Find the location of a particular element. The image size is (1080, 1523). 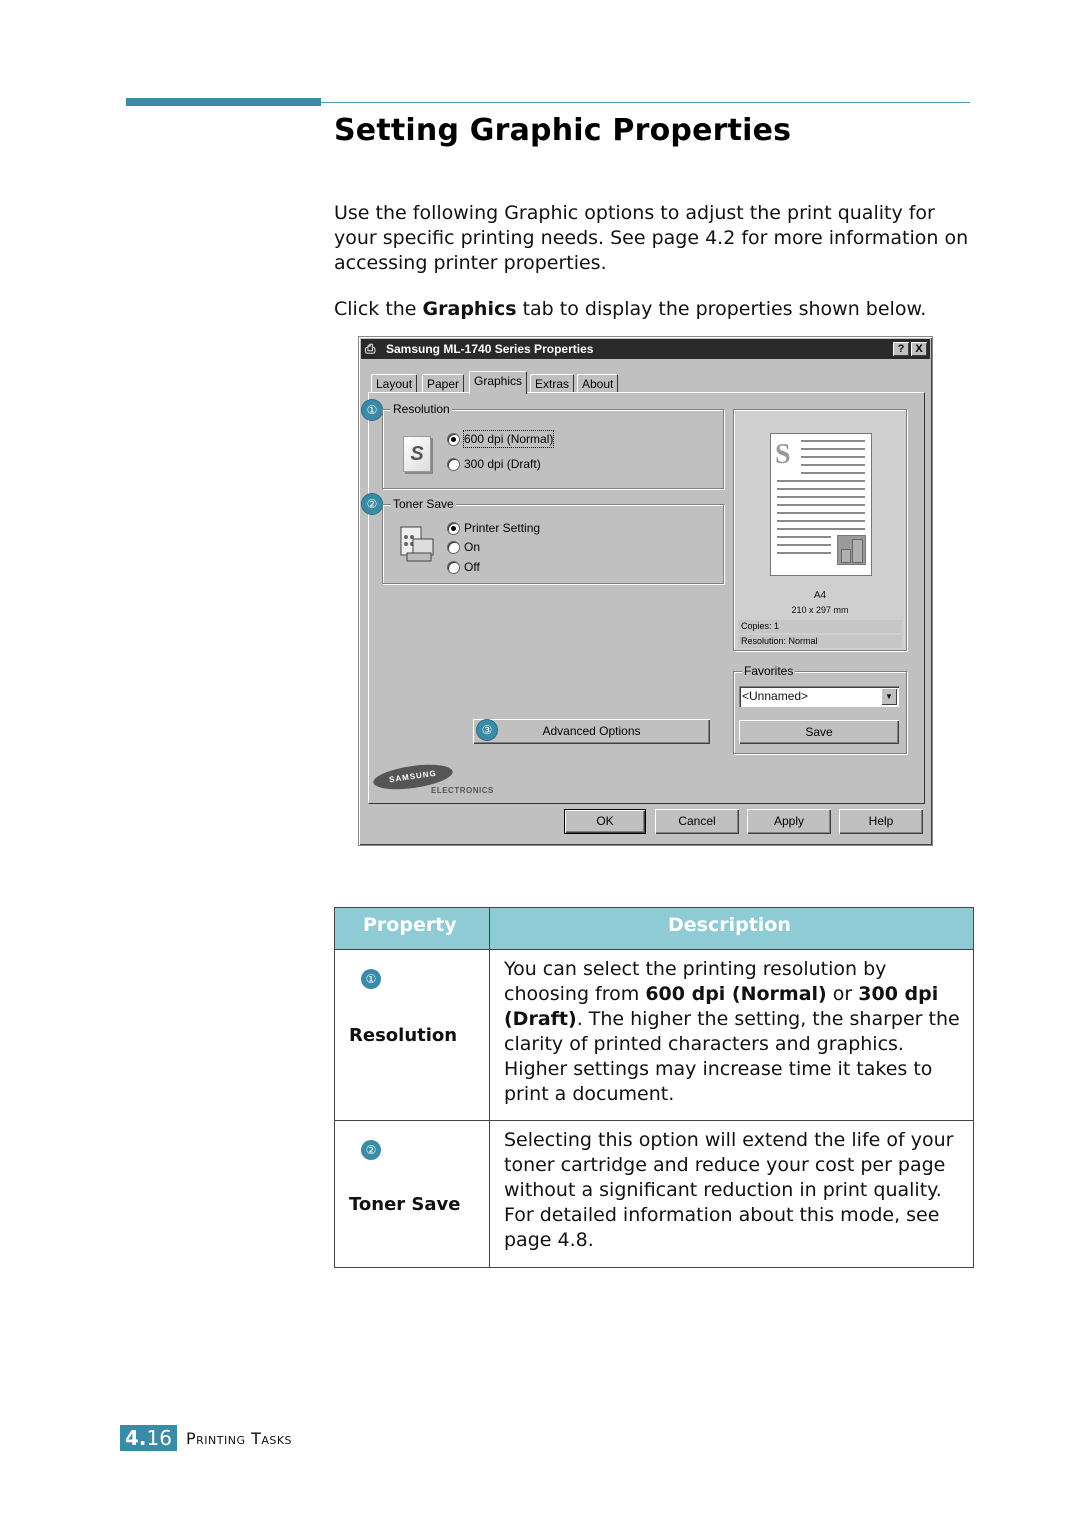

close-button: X is located at coordinates (919, 349).